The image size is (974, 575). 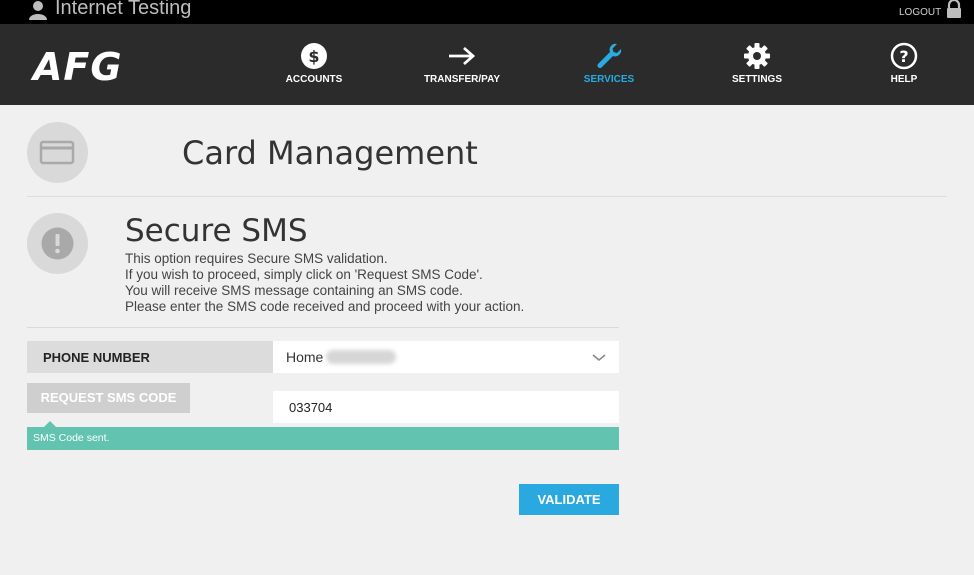 I want to click on nav-transfer-pay: TRANSFER/PAY, so click(x=462, y=67).